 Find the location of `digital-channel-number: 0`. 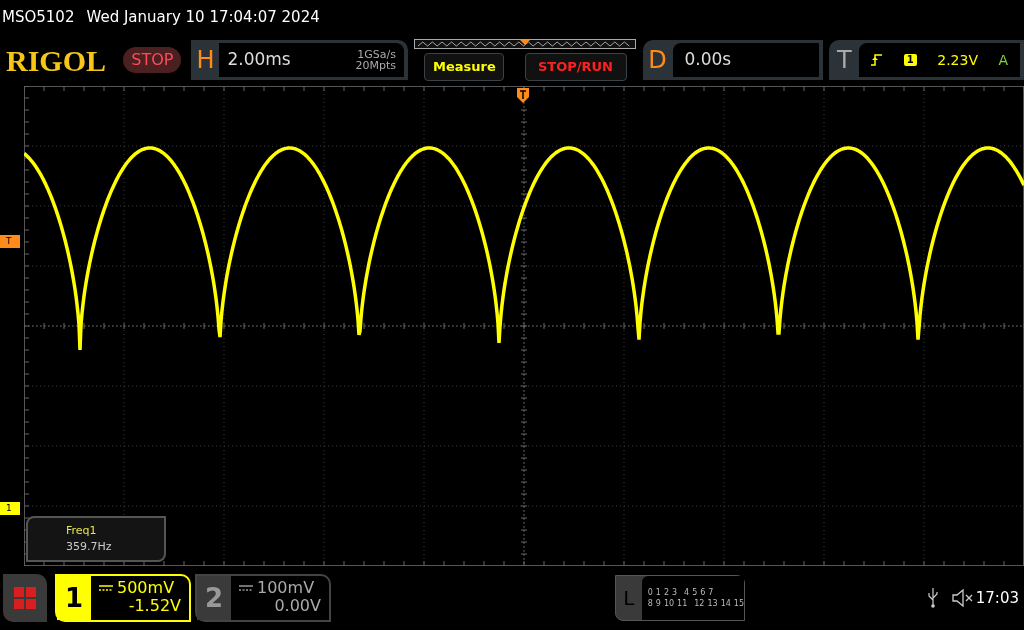

digital-channel-number: 0 is located at coordinates (650, 592).